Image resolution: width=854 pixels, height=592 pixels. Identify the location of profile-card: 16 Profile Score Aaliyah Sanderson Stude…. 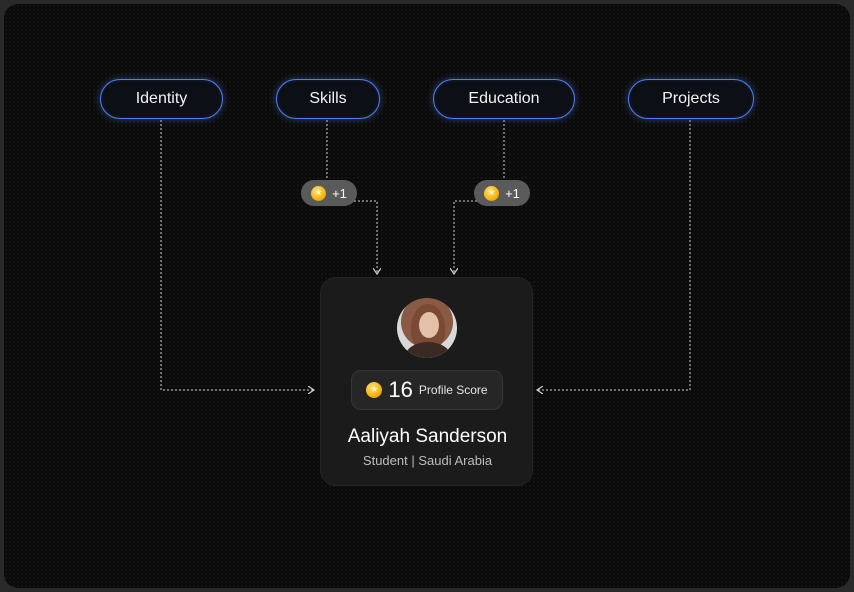
(426, 381).